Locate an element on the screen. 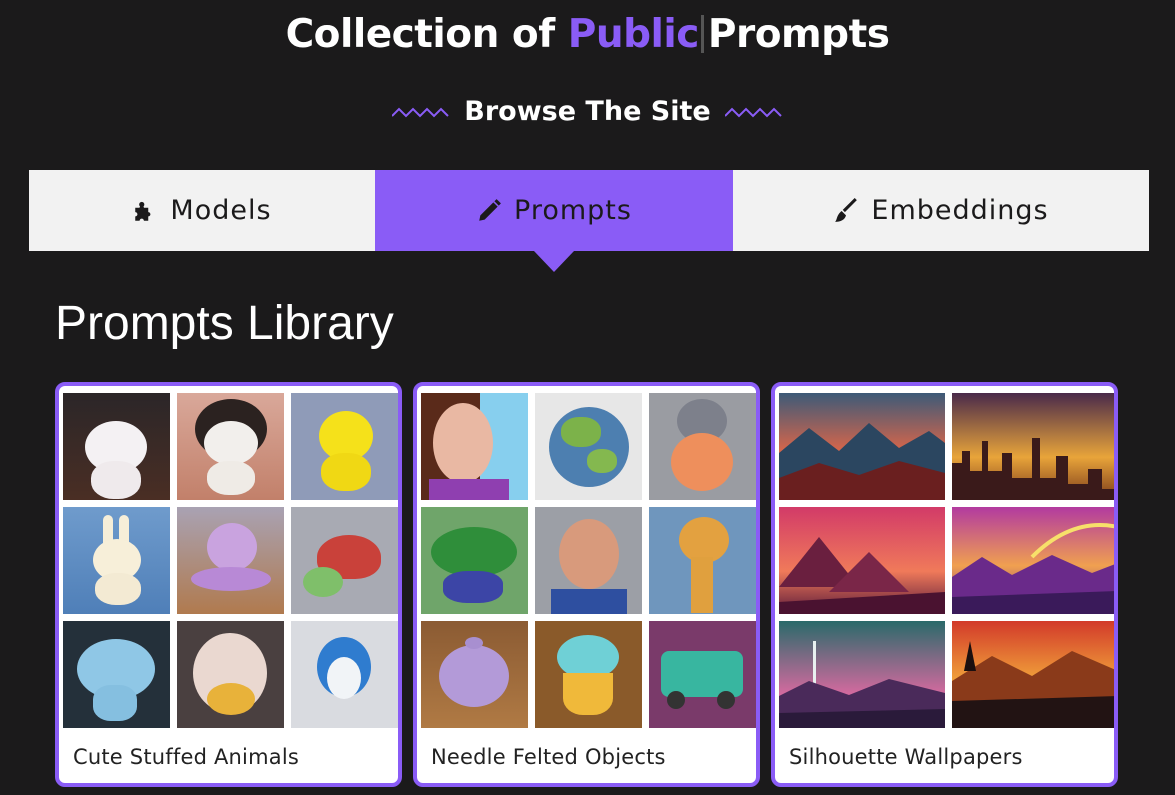 The height and width of the screenshot is (795, 1175). browse-tabs: Models Prompts Embeddings is located at coordinates (589, 221).